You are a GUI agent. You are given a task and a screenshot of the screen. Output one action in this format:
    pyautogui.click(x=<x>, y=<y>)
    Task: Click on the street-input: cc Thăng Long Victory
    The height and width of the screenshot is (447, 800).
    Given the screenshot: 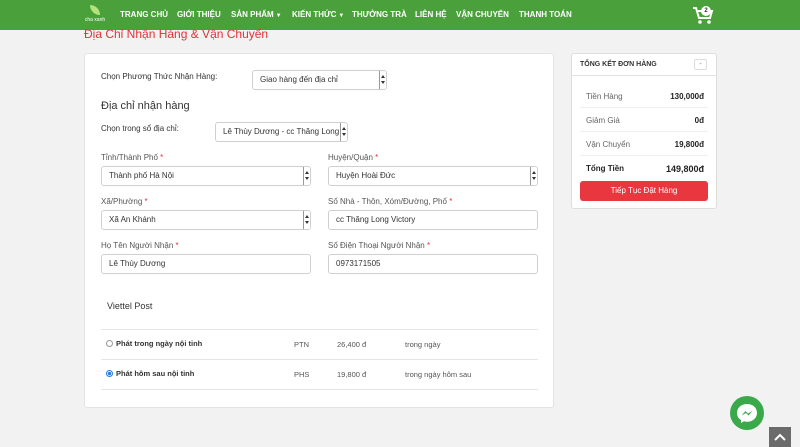 What is the action you would take?
    pyautogui.click(x=433, y=220)
    